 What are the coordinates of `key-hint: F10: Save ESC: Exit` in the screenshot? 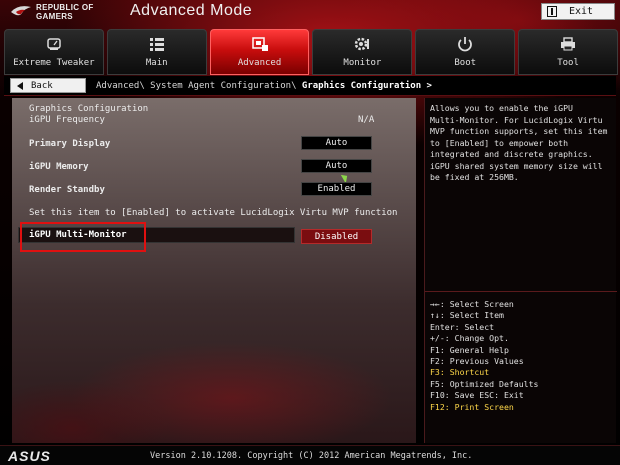 It's located at (477, 395).